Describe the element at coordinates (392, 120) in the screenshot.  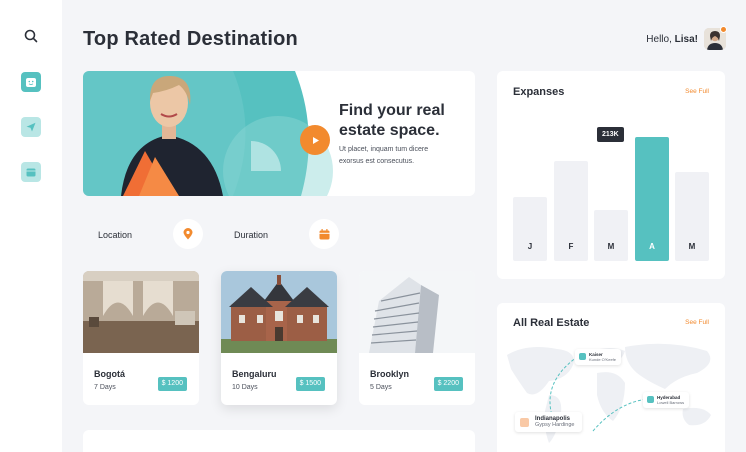
I see `hero-title: Find your real estate space.` at that location.